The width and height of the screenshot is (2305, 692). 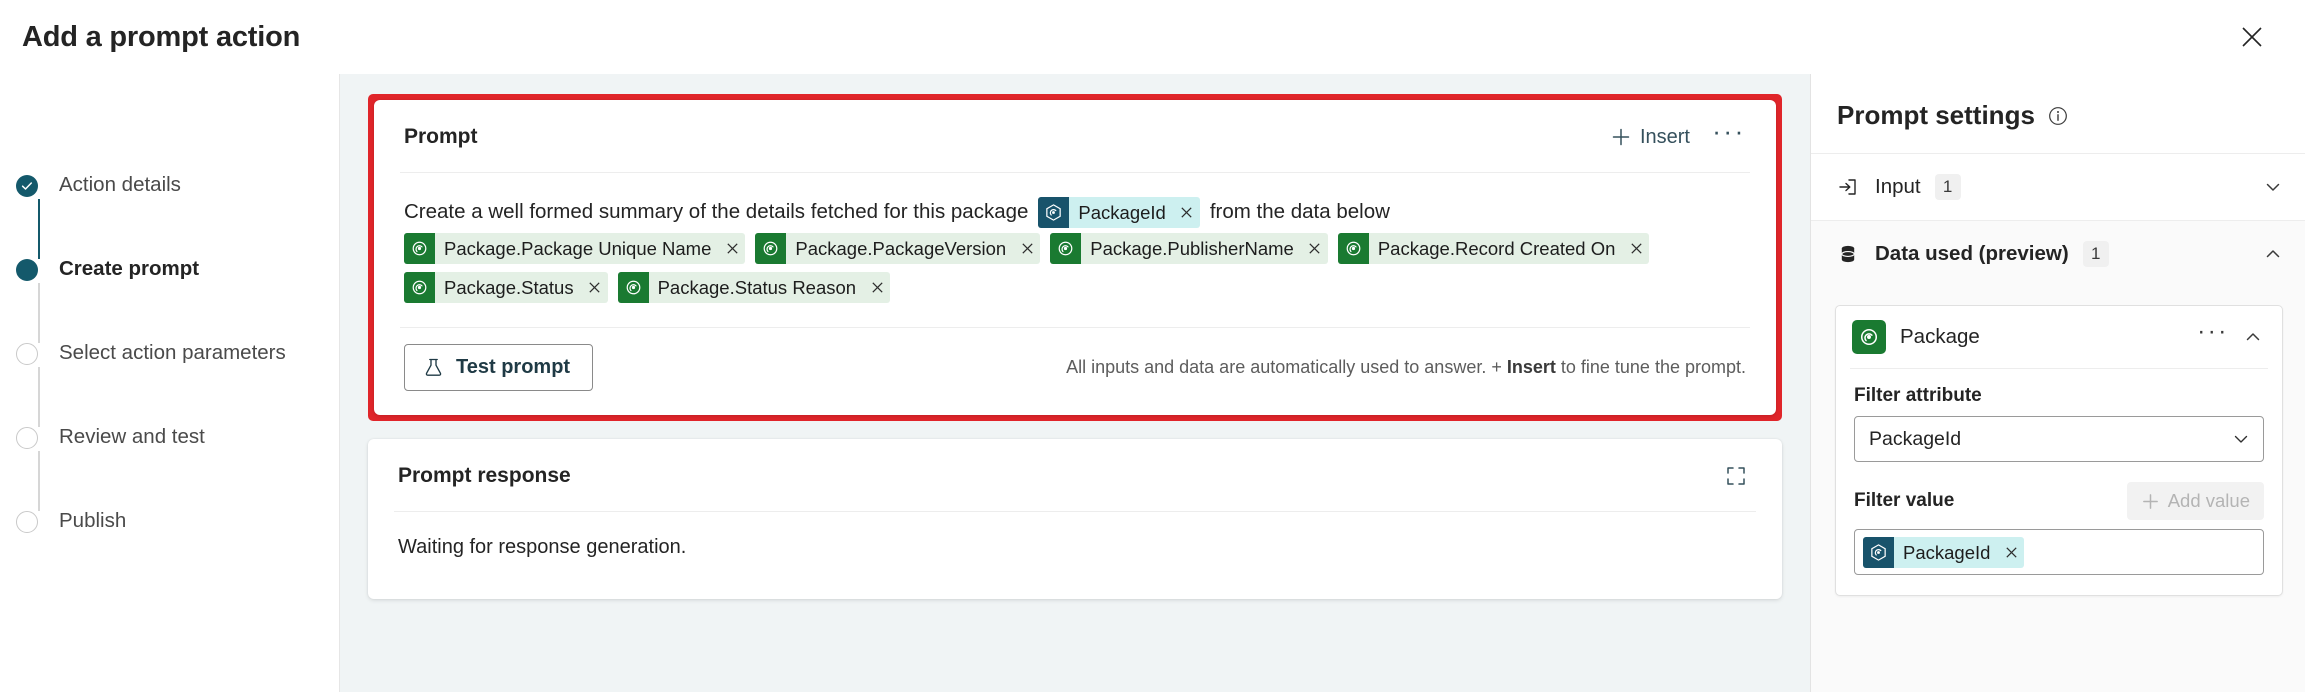 What do you see at coordinates (175, 384) in the screenshot?
I see `sidebar-item-select-action-parameters: Select action parameters` at bounding box center [175, 384].